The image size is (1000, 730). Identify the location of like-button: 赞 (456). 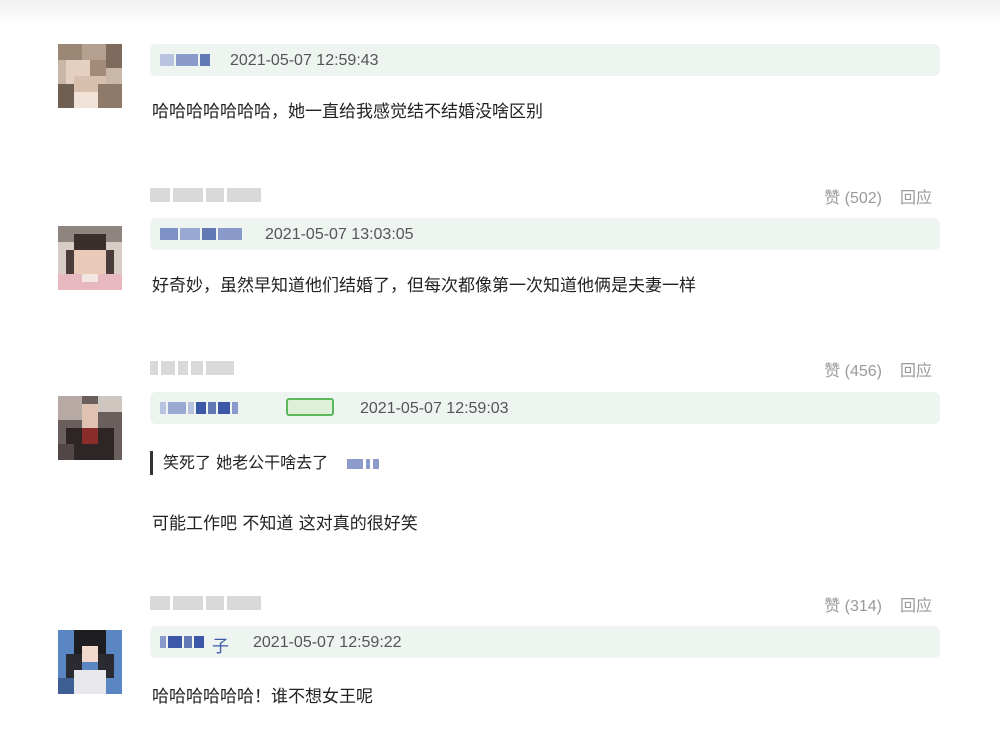
(853, 369).